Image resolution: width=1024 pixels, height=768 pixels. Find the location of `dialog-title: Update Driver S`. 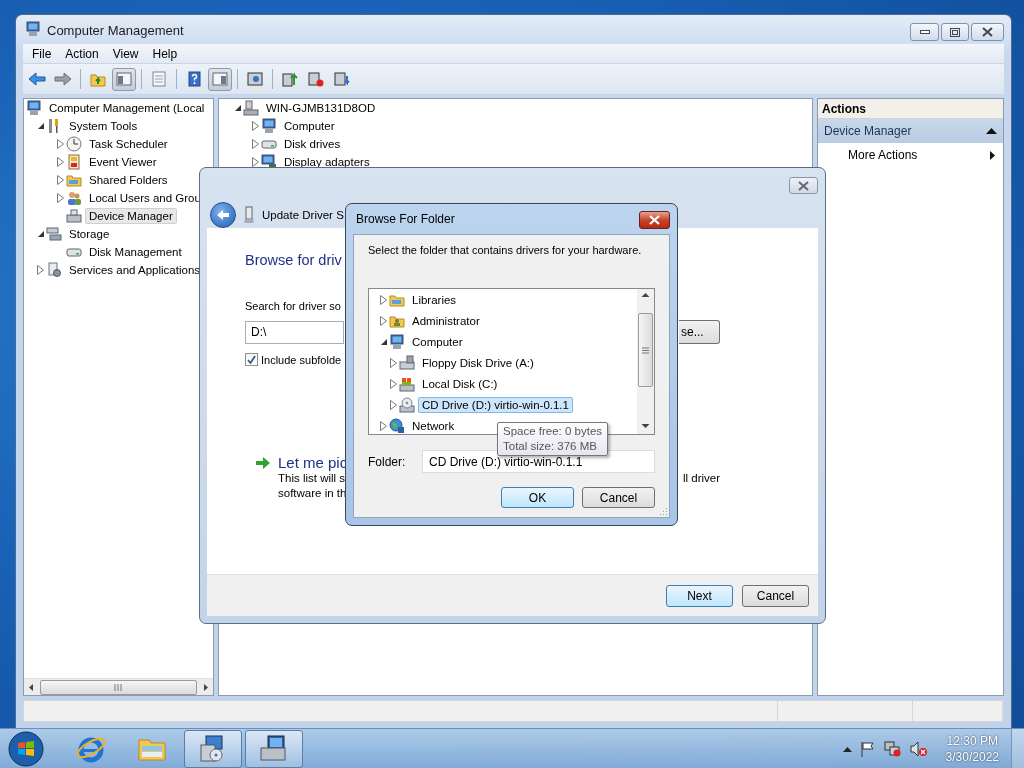

dialog-title: Update Driver S is located at coordinates (303, 214).